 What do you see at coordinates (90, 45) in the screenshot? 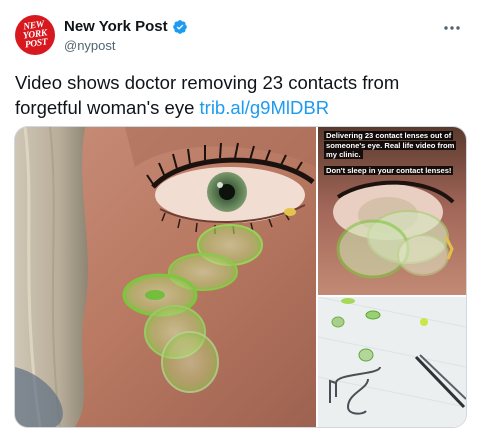
I see `author-handle: @nypost` at bounding box center [90, 45].